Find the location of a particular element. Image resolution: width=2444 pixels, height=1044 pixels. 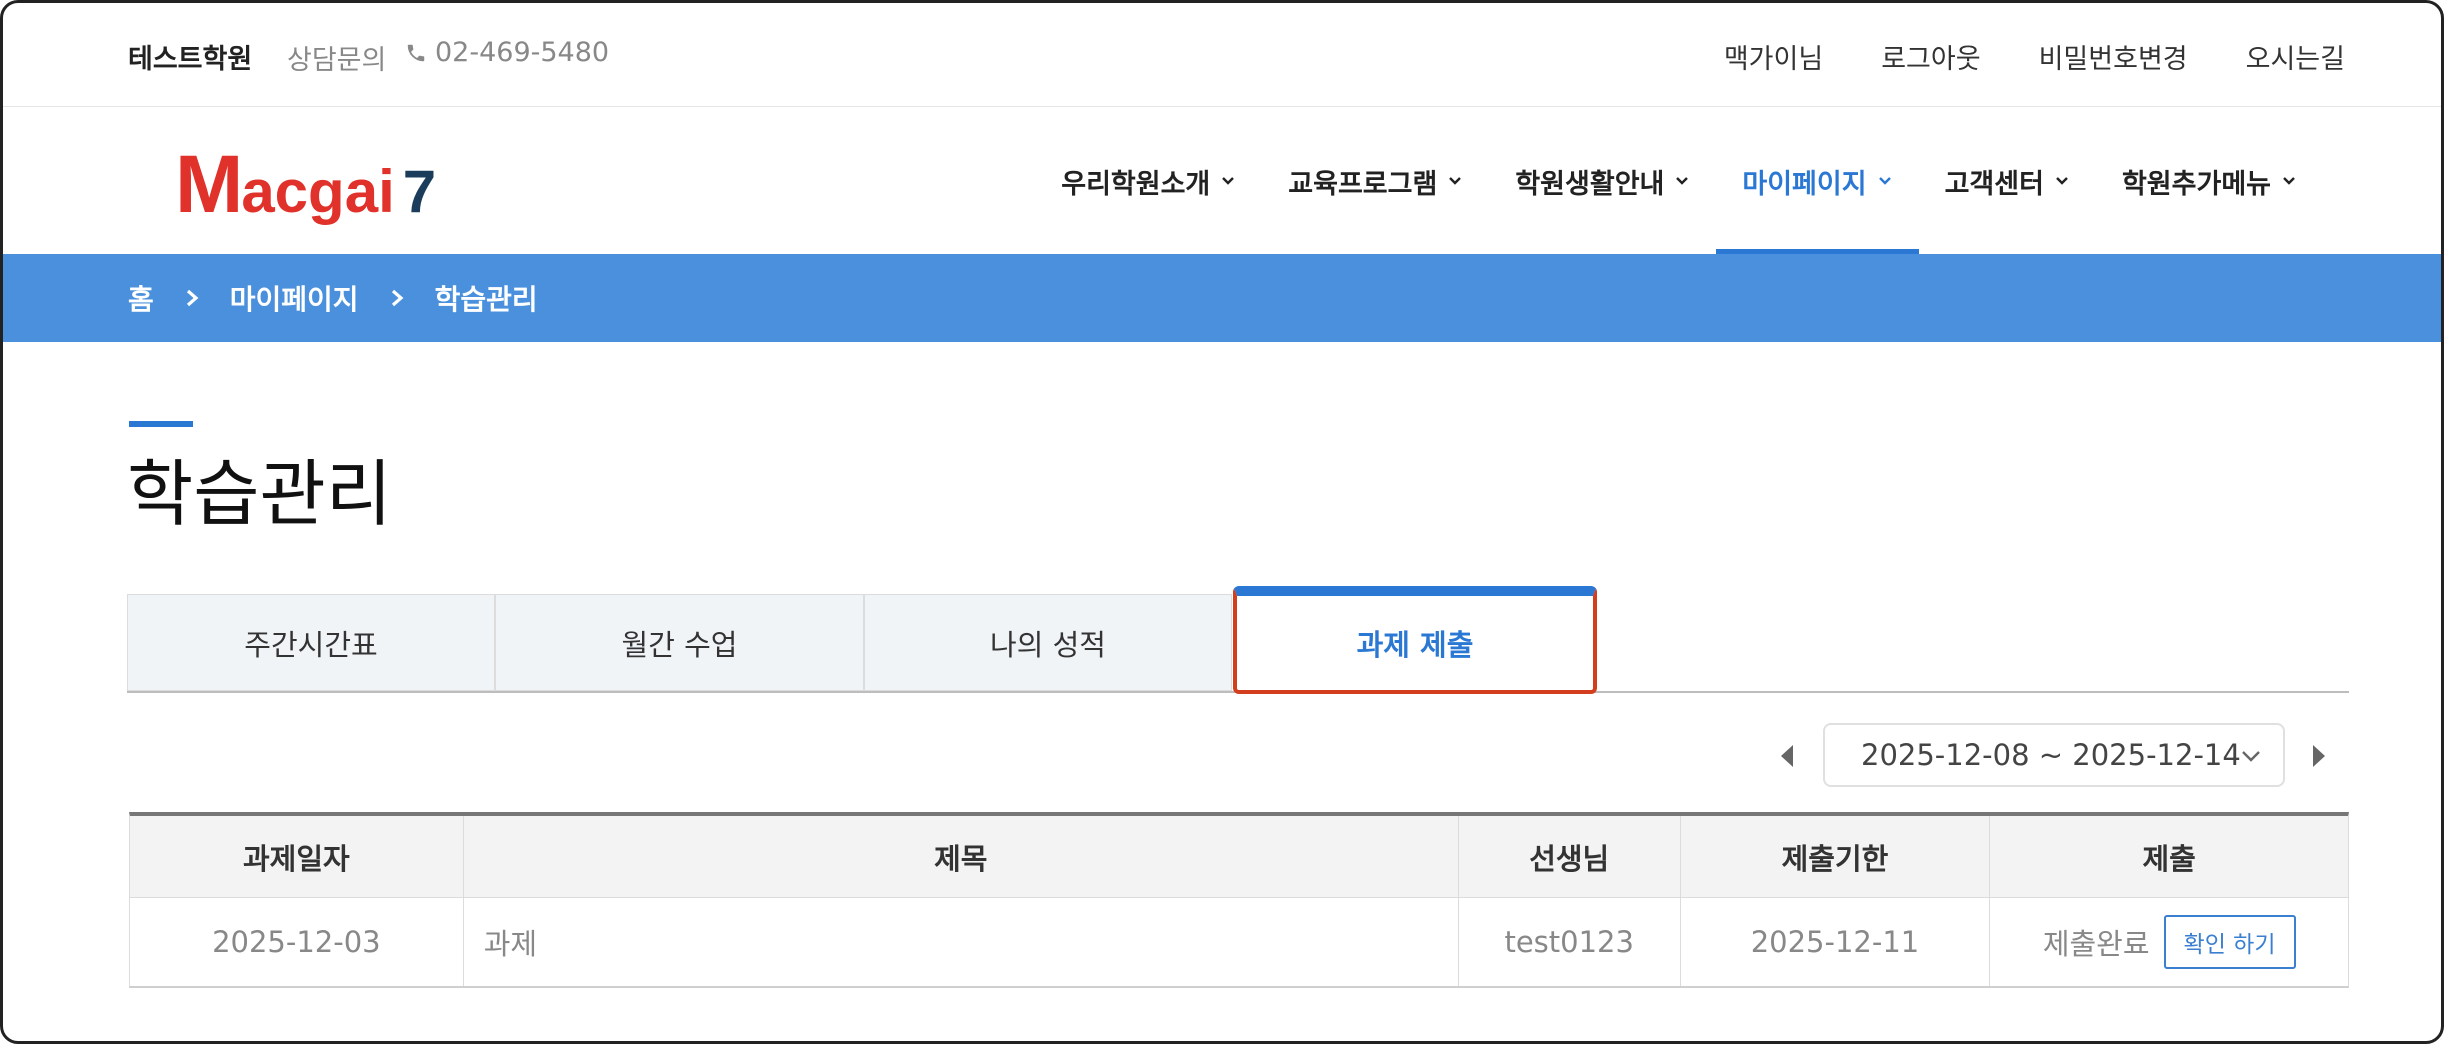

menu-label: 교육프로그램 is located at coordinates (1363, 184).